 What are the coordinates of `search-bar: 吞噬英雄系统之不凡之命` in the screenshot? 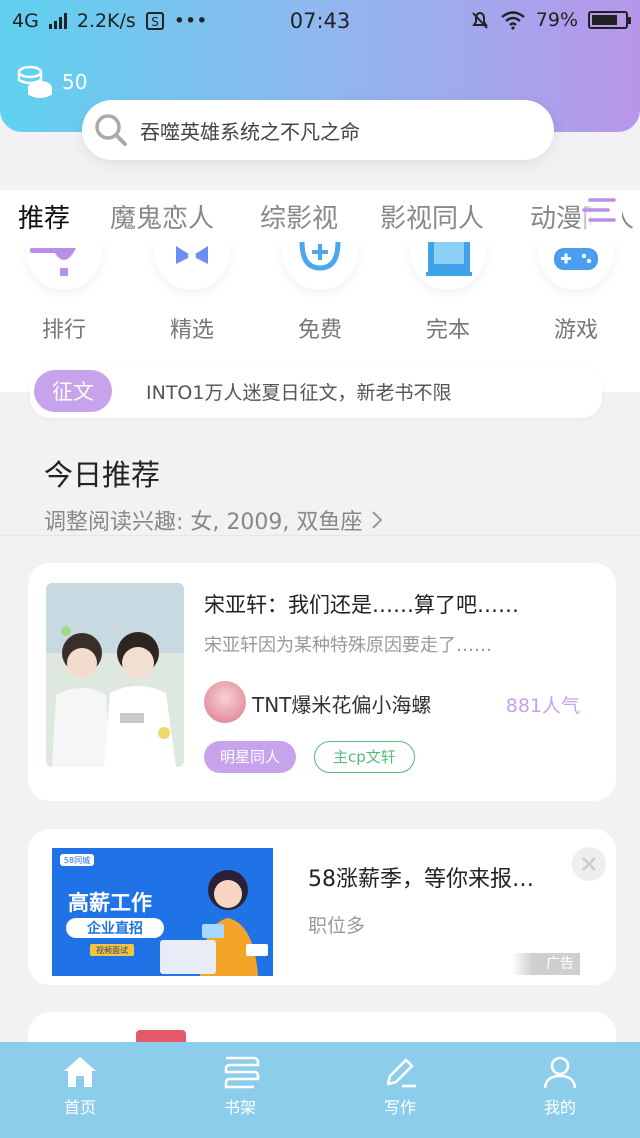 It's located at (318, 130).